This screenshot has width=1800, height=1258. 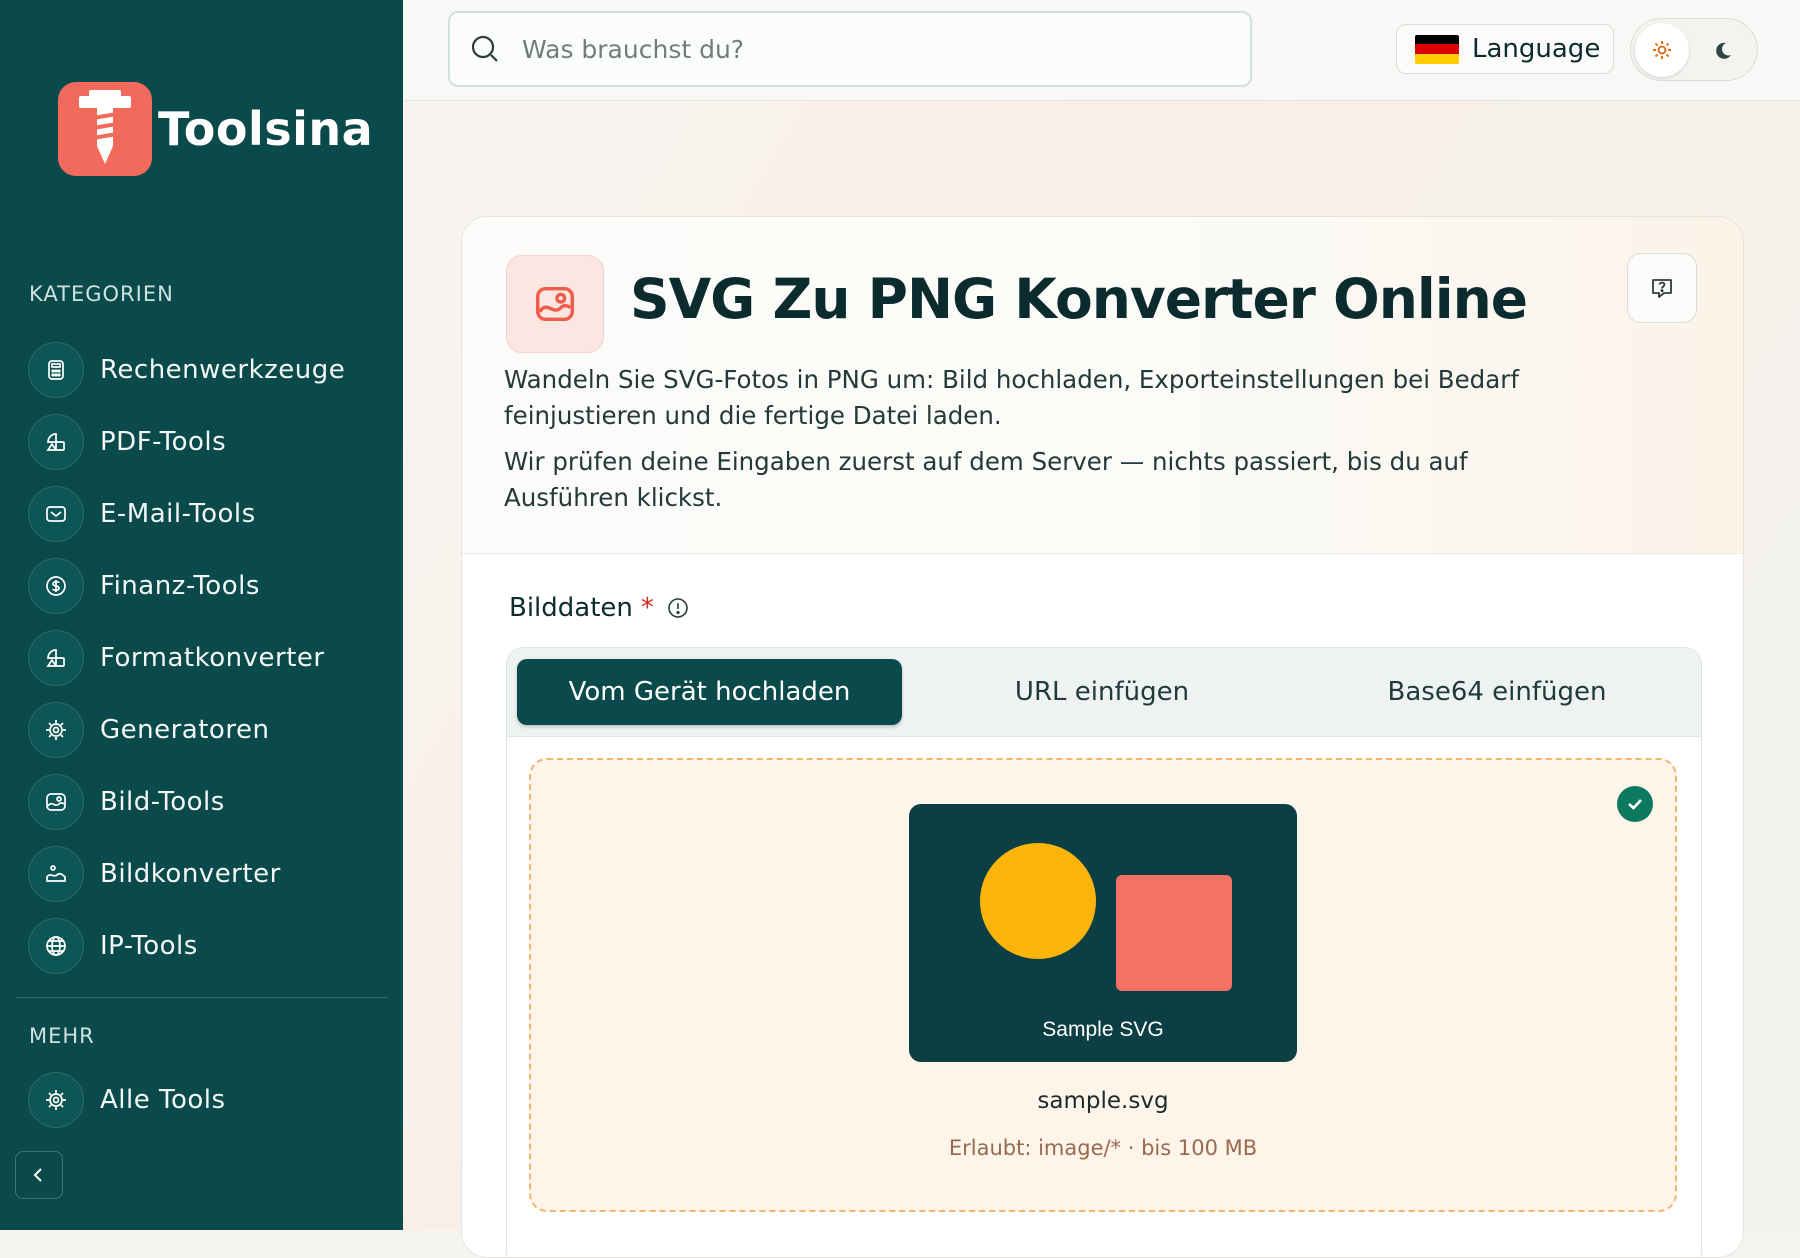 I want to click on image-convert-icon, so click(x=56, y=874).